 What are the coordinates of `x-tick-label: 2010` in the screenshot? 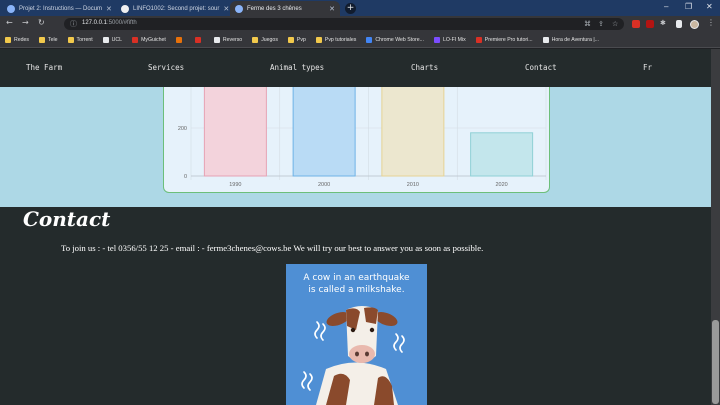 It's located at (413, 185).